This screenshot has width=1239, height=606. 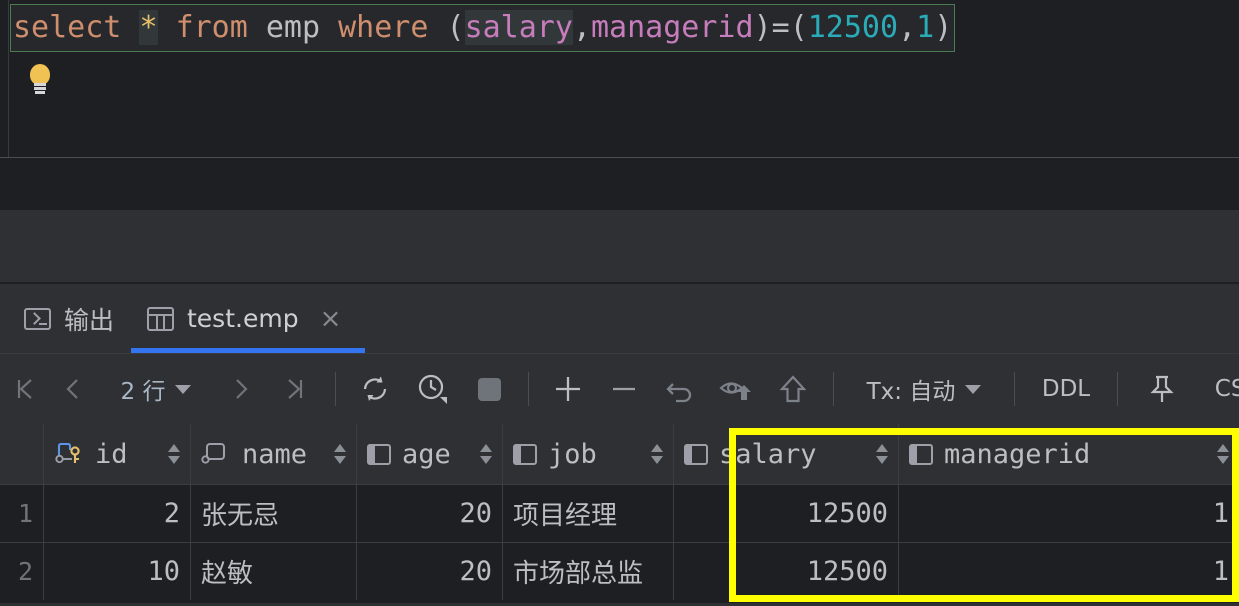 I want to click on column-header-job-label: job, so click(x=572, y=454).